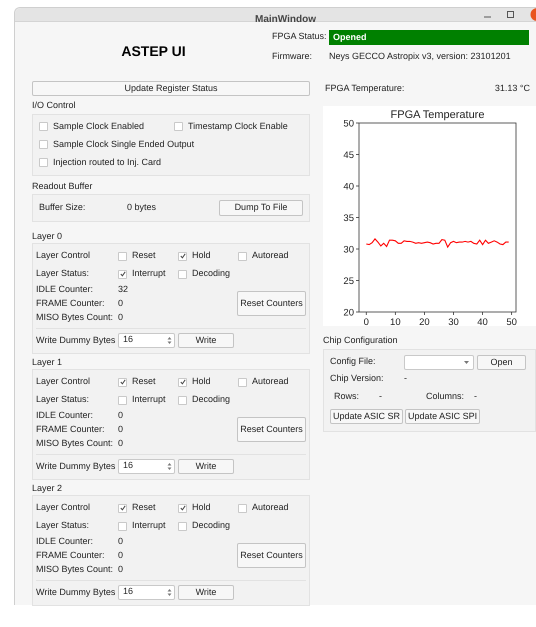  What do you see at coordinates (424, 321) in the screenshot?
I see `x-tick-label: 20` at bounding box center [424, 321].